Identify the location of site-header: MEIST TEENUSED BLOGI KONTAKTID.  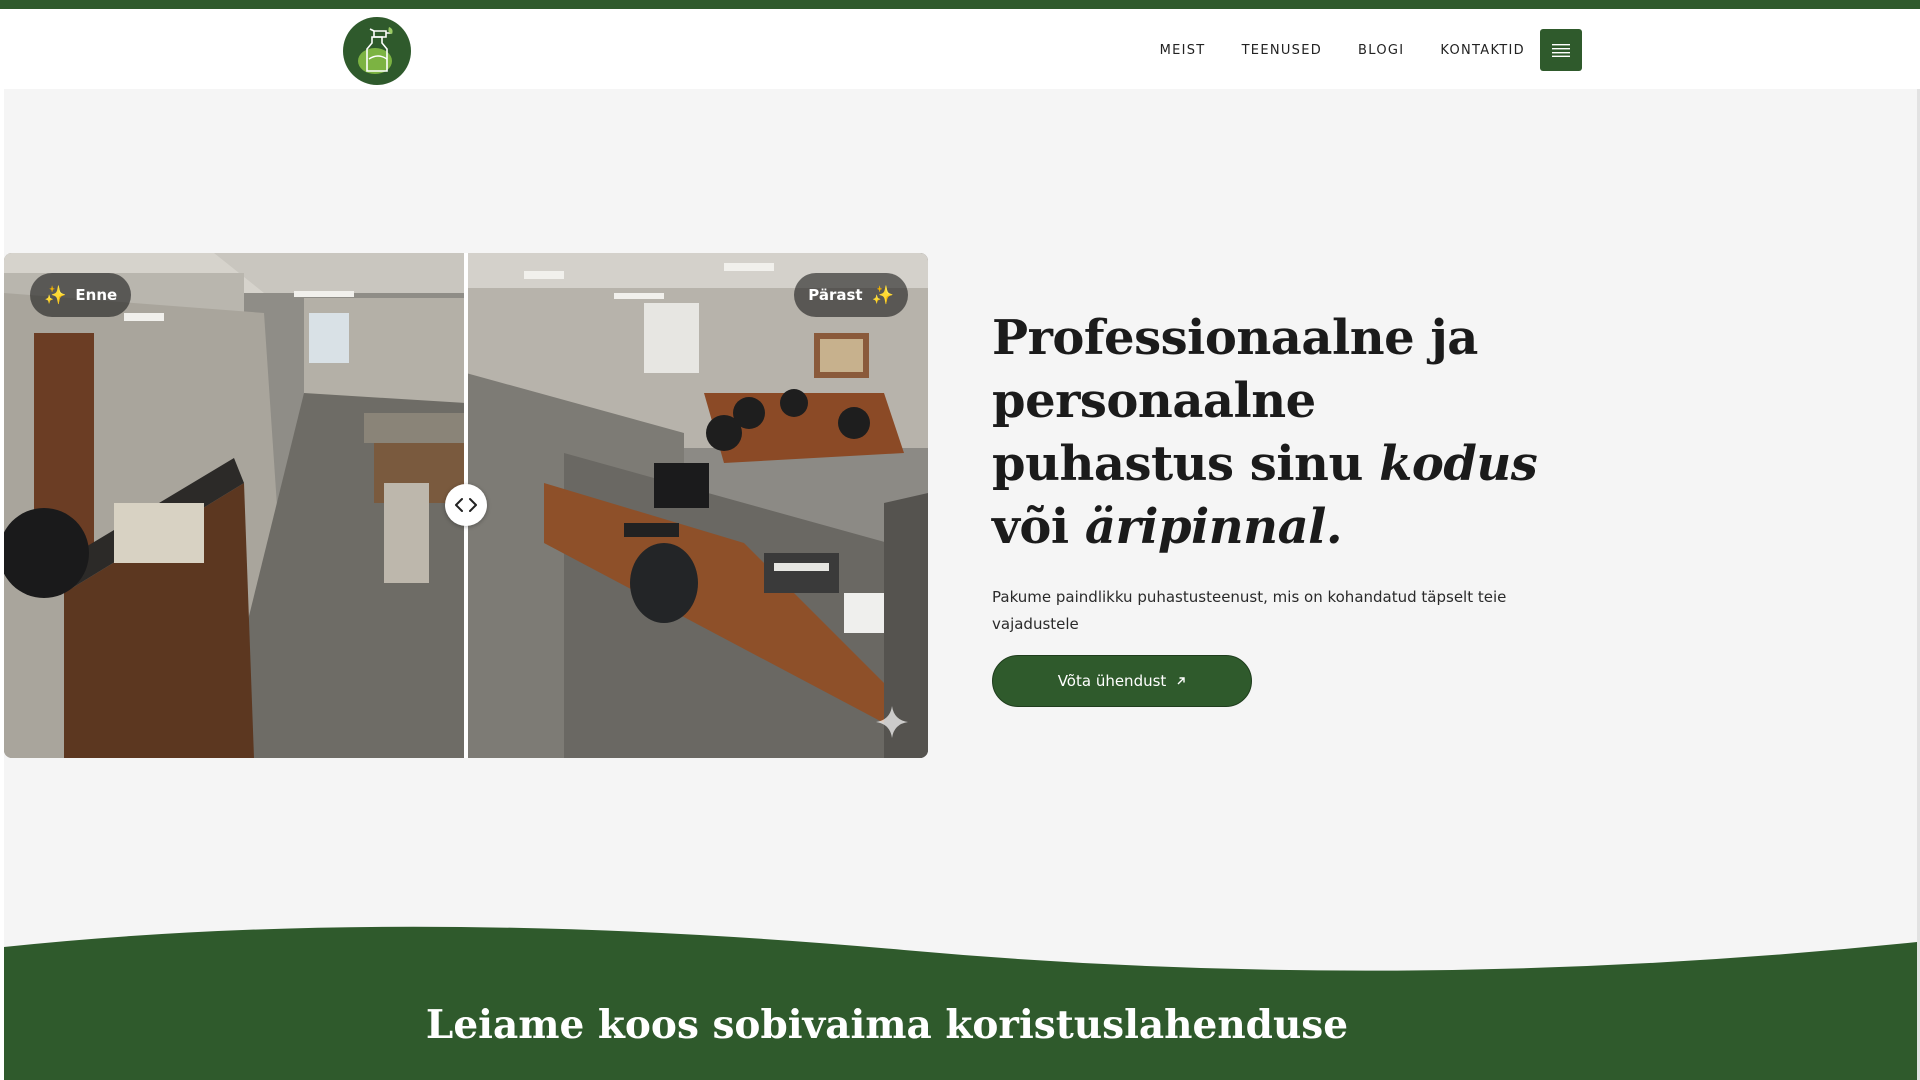
(960, 49).